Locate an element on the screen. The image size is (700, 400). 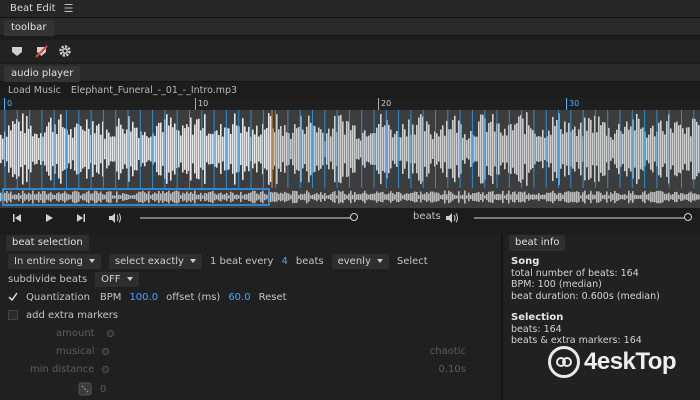
every-value-input: 4 is located at coordinates (284, 261).